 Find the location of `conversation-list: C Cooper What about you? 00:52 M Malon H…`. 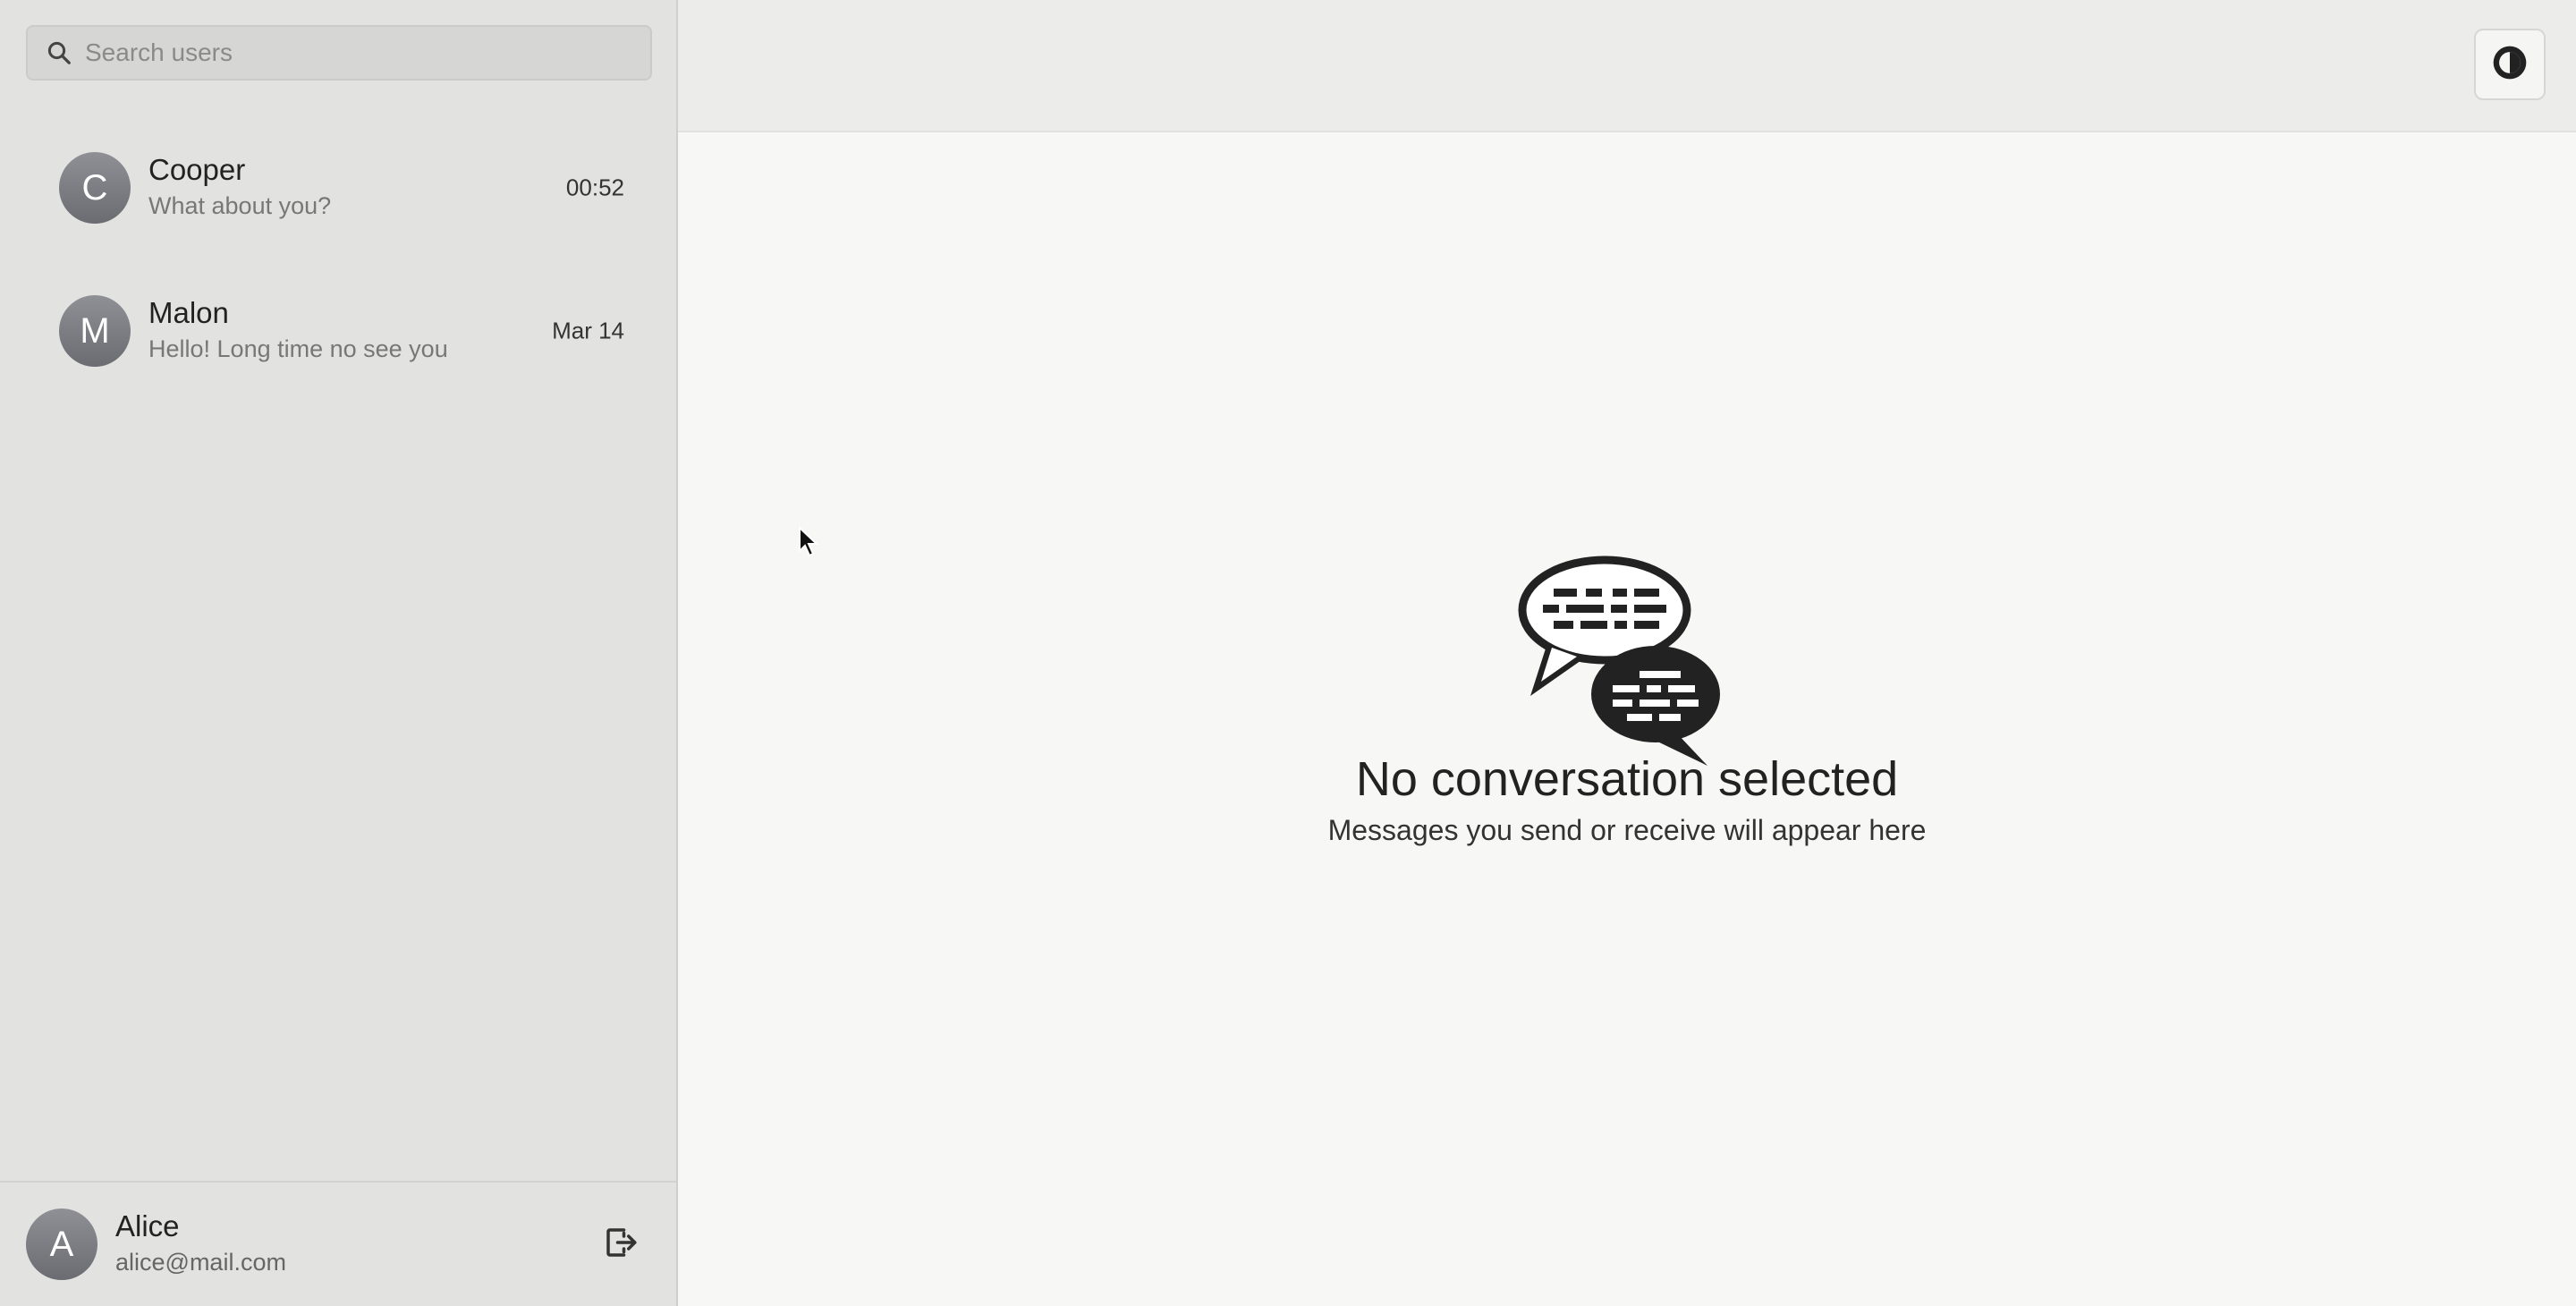

conversation-list: C Cooper What about you? 00:52 M Malon H… is located at coordinates (338, 259).